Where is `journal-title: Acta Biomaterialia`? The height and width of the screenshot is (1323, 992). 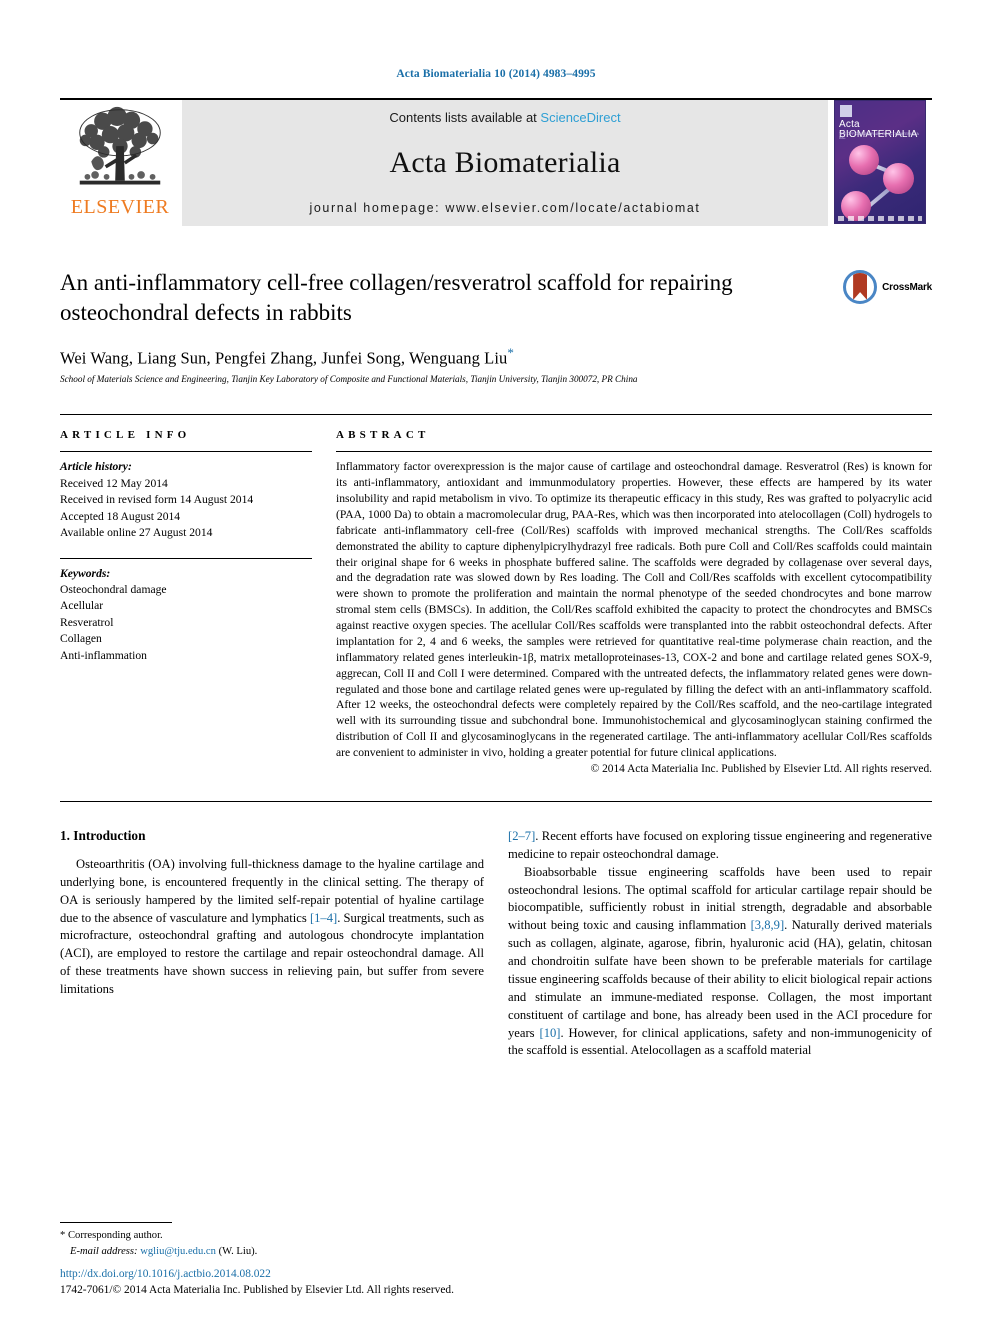 journal-title: Acta Biomaterialia is located at coordinates (505, 162).